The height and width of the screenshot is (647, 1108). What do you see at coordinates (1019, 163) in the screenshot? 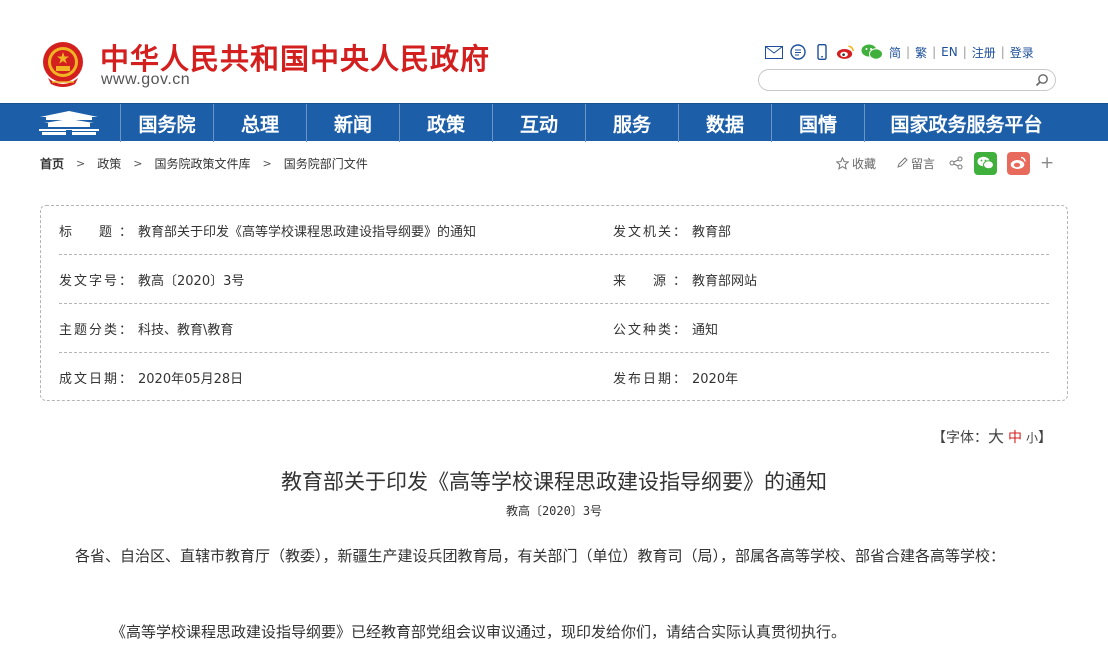
I see `share-weibo-icon` at bounding box center [1019, 163].